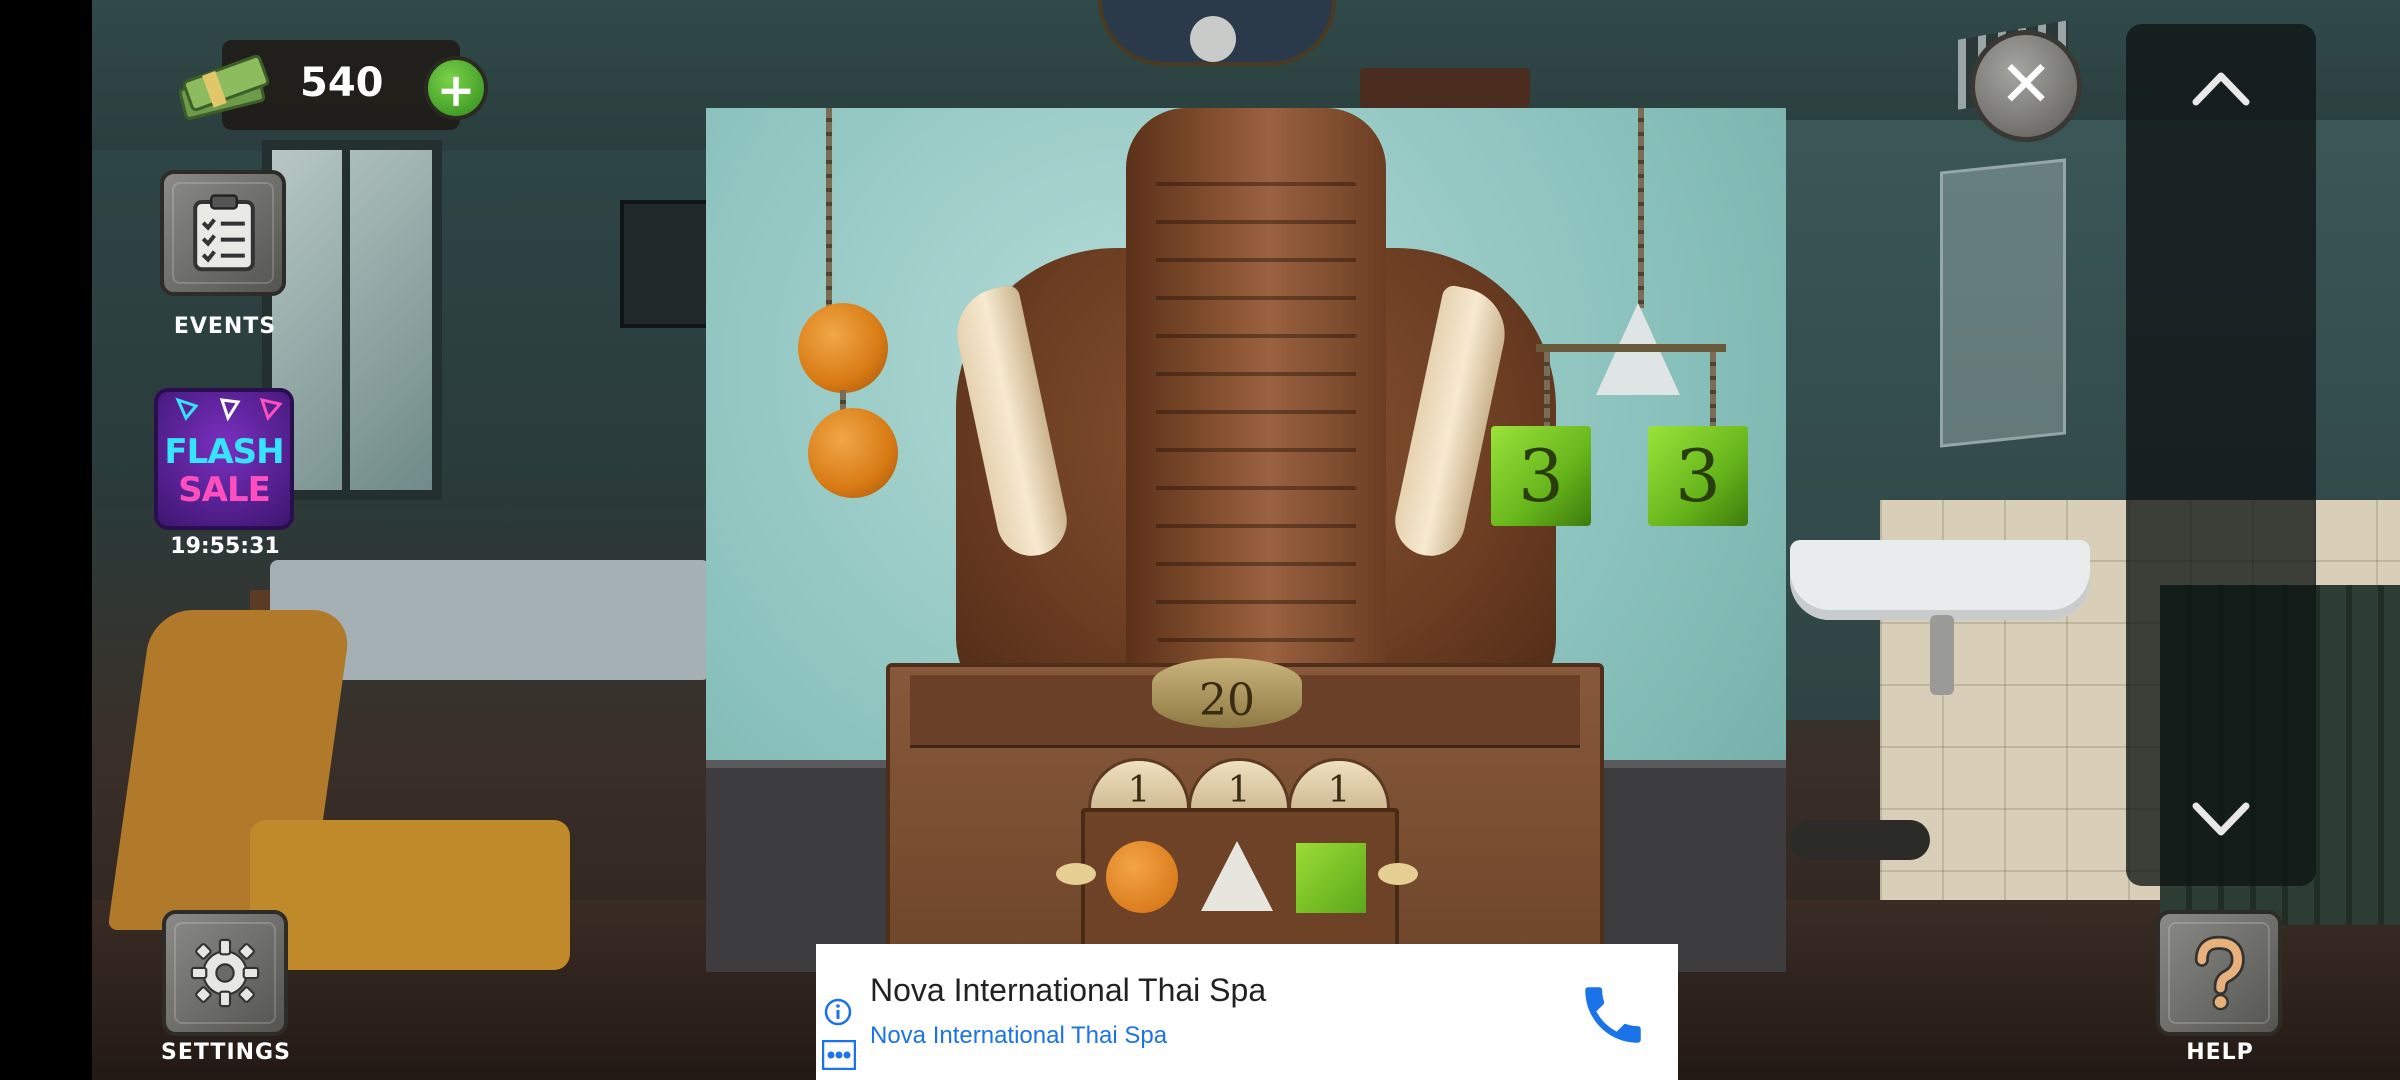 This screenshot has height=1080, width=2400. Describe the element at coordinates (1713, 389) in the screenshot. I see `cube-chain-right` at that location.